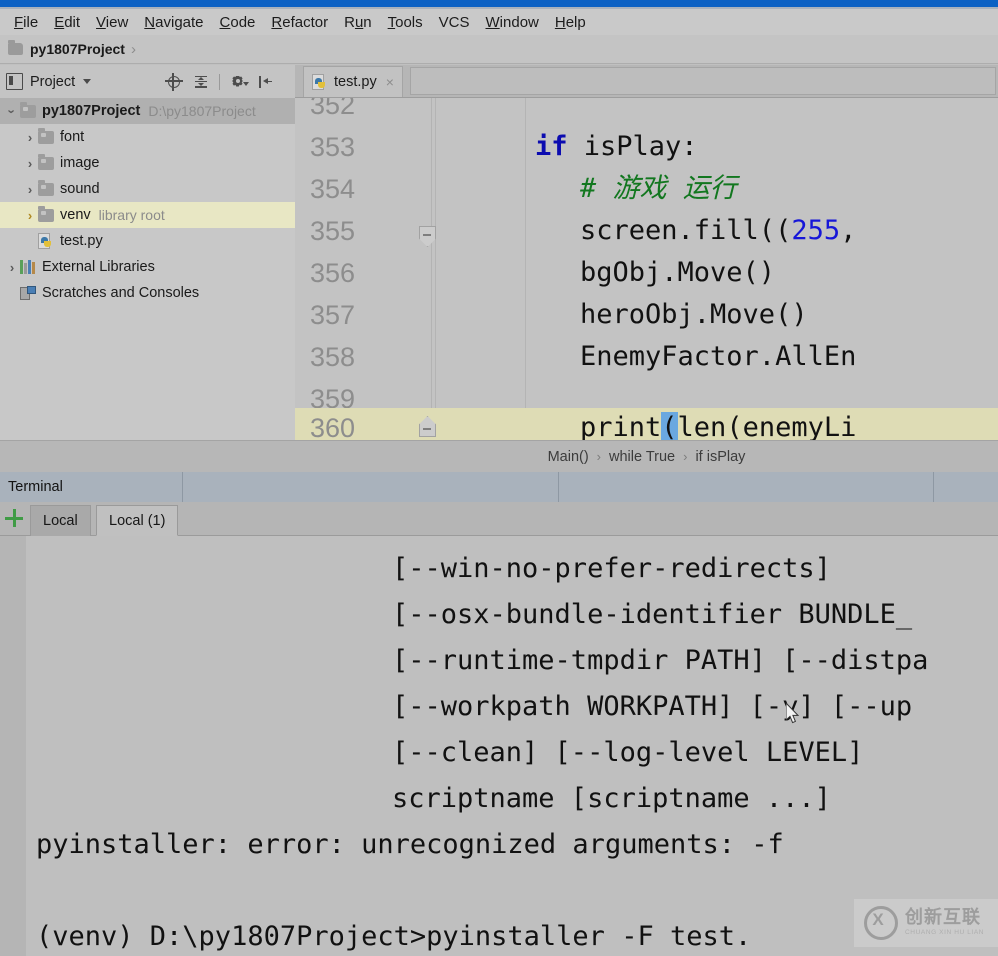 This screenshot has height=956, width=998. What do you see at coordinates (703, 81) in the screenshot?
I see `editor-tab-empty-area` at bounding box center [703, 81].